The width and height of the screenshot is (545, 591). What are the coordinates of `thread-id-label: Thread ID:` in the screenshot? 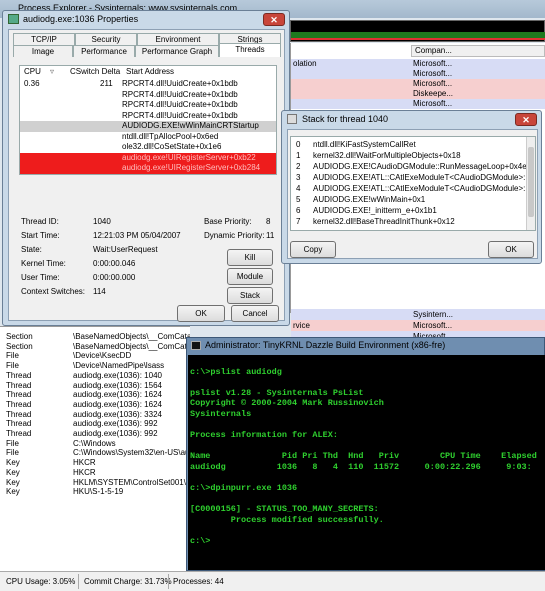 It's located at (40, 221).